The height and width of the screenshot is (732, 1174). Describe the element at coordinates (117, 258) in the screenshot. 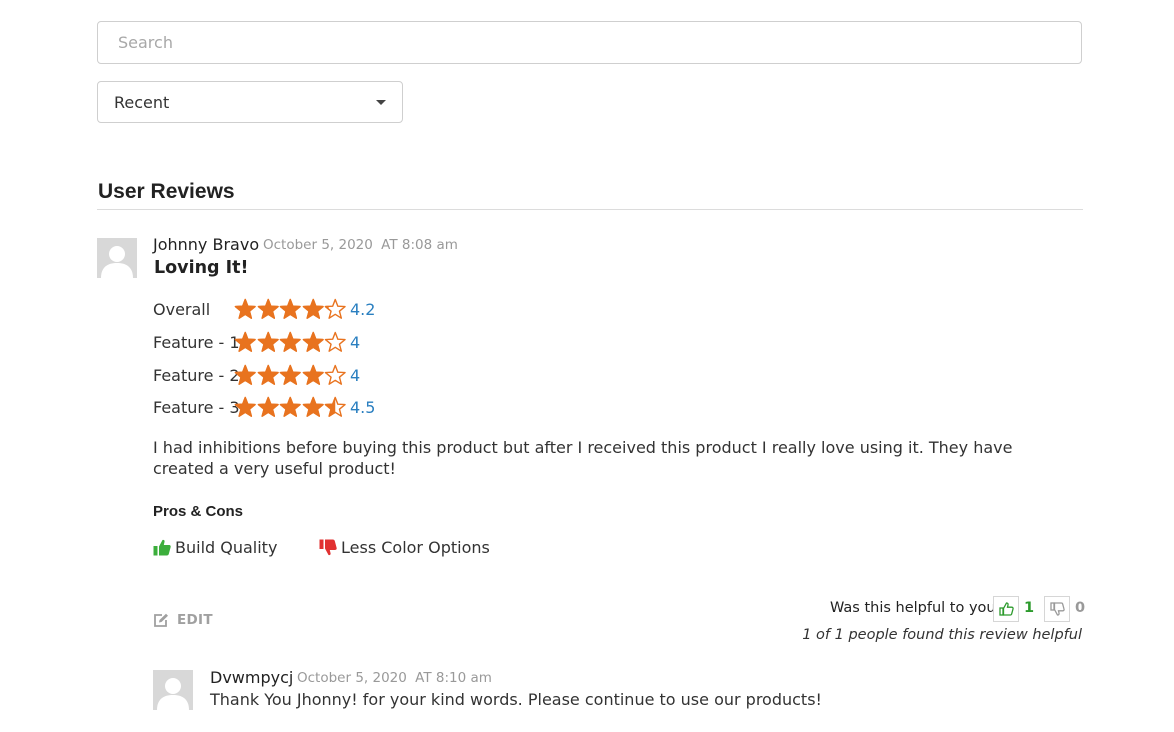

I see `avatar` at that location.